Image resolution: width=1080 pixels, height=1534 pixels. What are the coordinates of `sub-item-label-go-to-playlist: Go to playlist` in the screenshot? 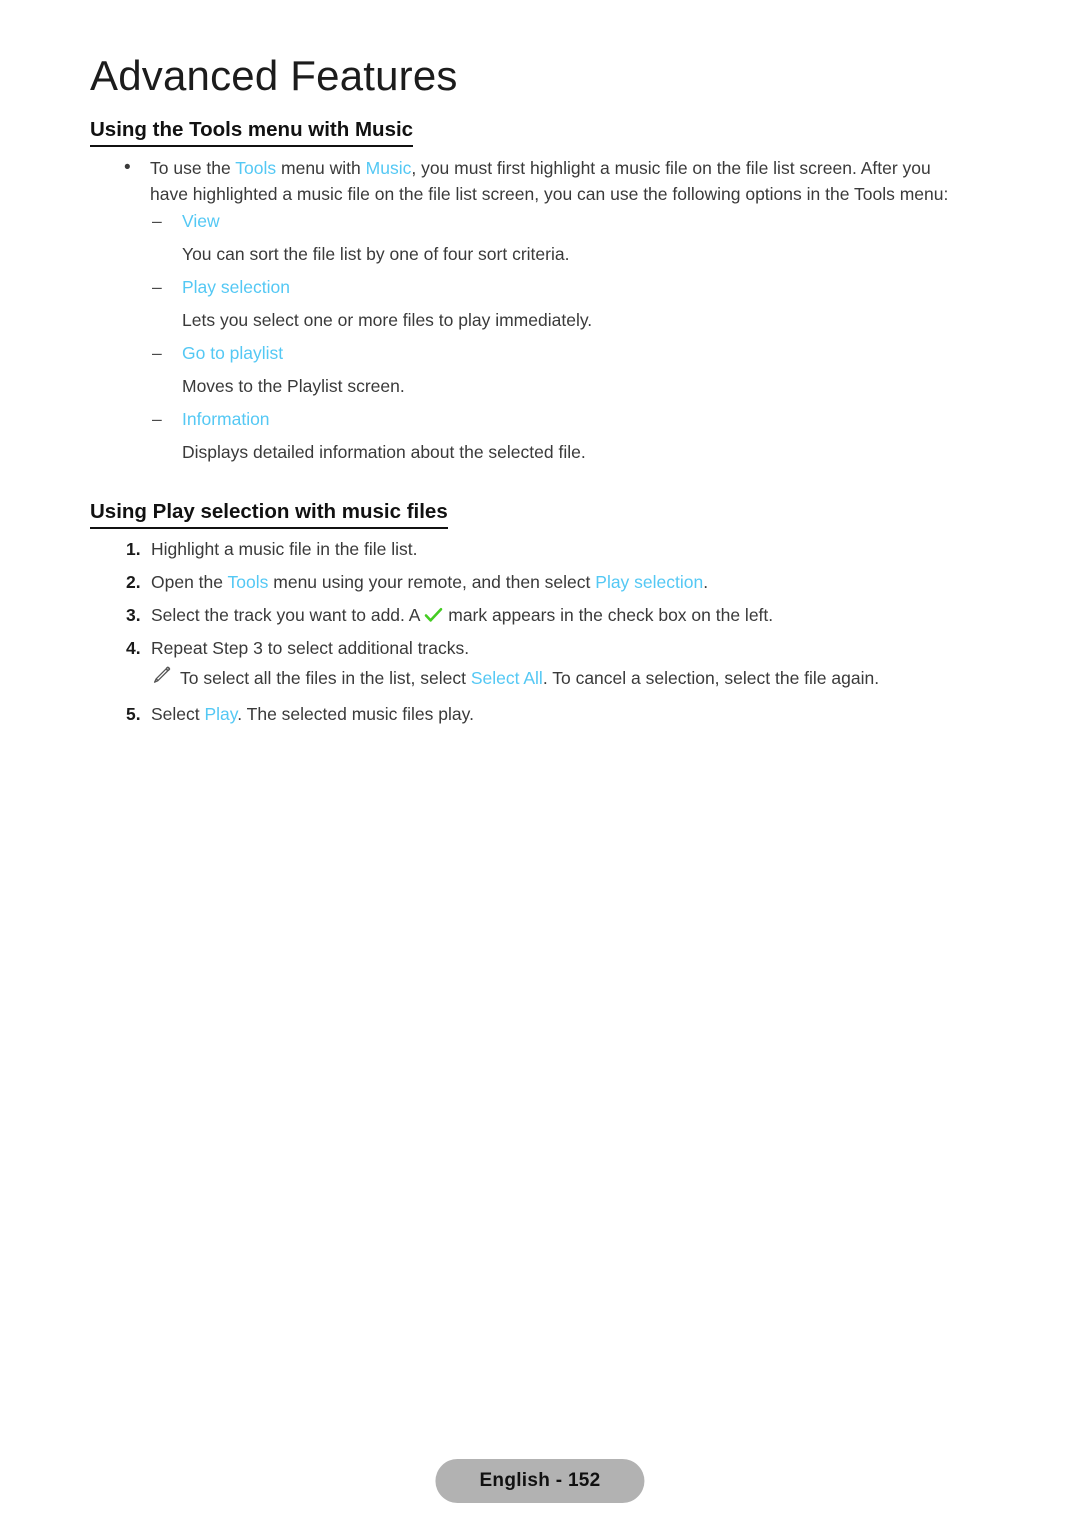 It's located at (233, 353).